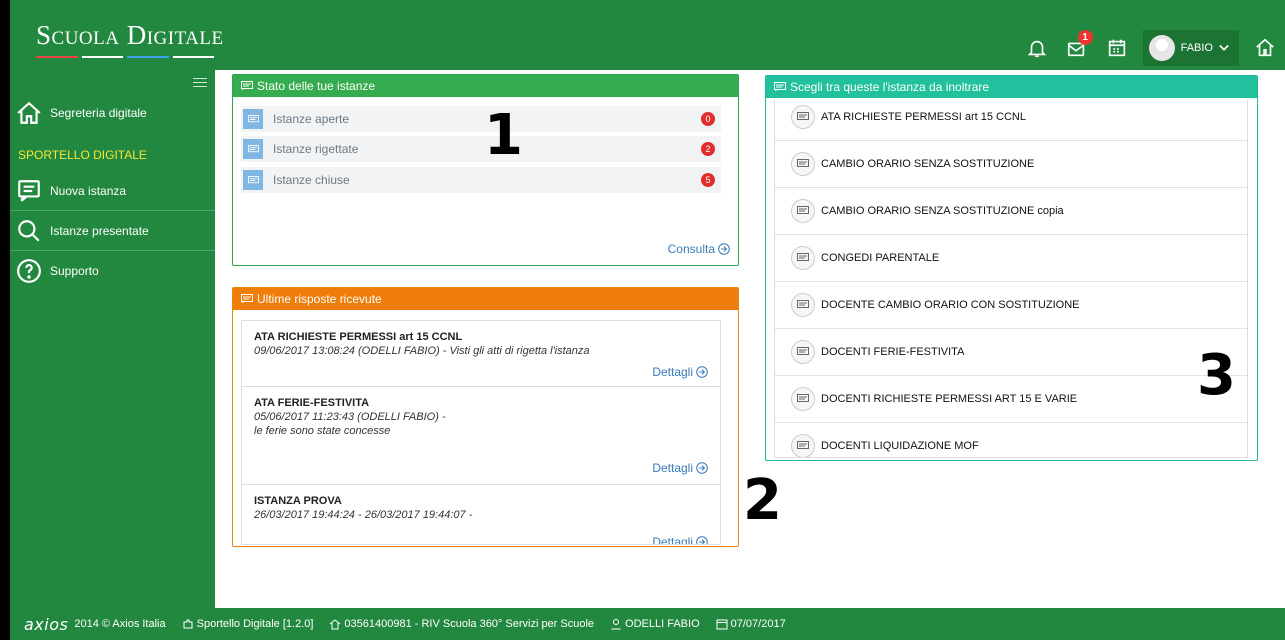 The width and height of the screenshot is (1285, 640). Describe the element at coordinates (655, 624) in the screenshot. I see `footer-user: ODELLI FABIO` at that location.